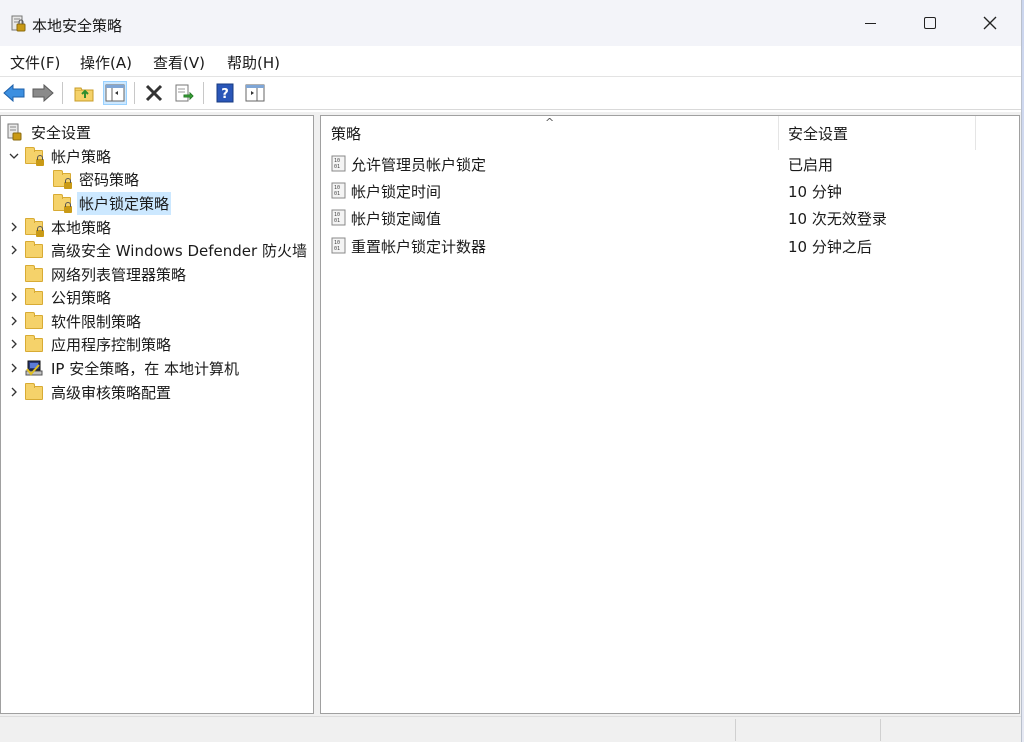 The height and width of the screenshot is (742, 1024). I want to click on export-list-button, so click(184, 93).